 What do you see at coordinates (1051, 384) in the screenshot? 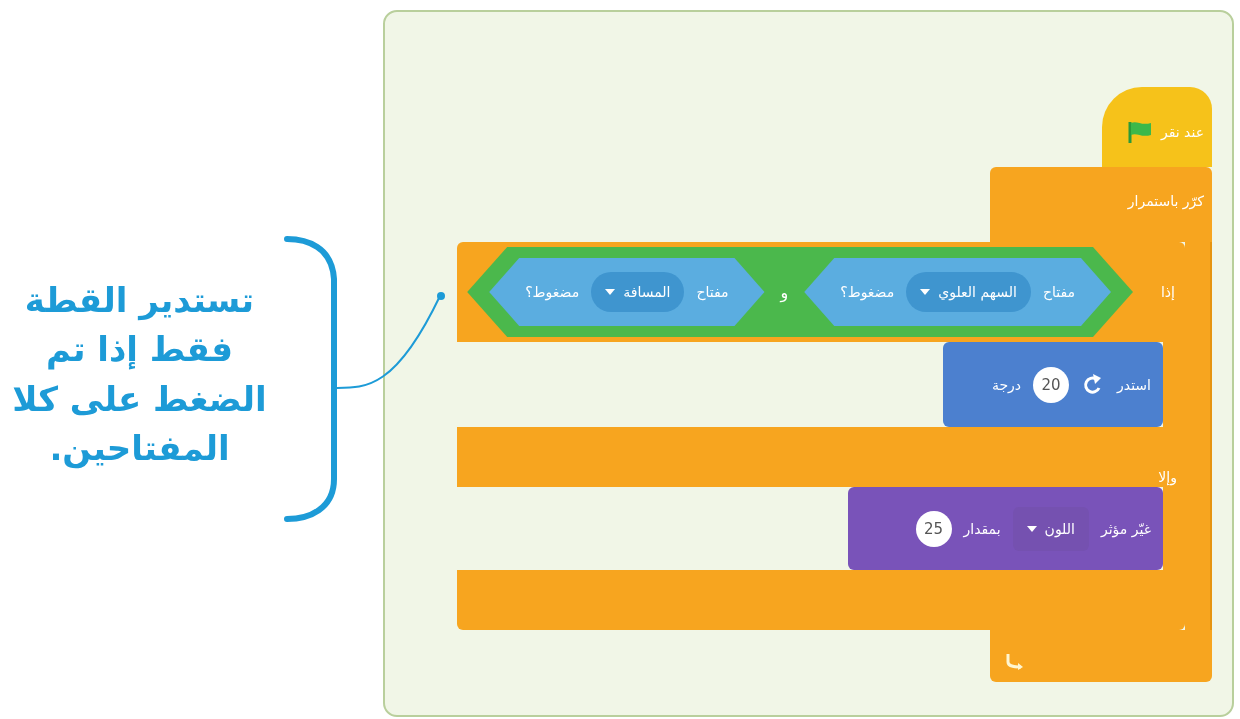
I see `number-input: 20` at bounding box center [1051, 384].